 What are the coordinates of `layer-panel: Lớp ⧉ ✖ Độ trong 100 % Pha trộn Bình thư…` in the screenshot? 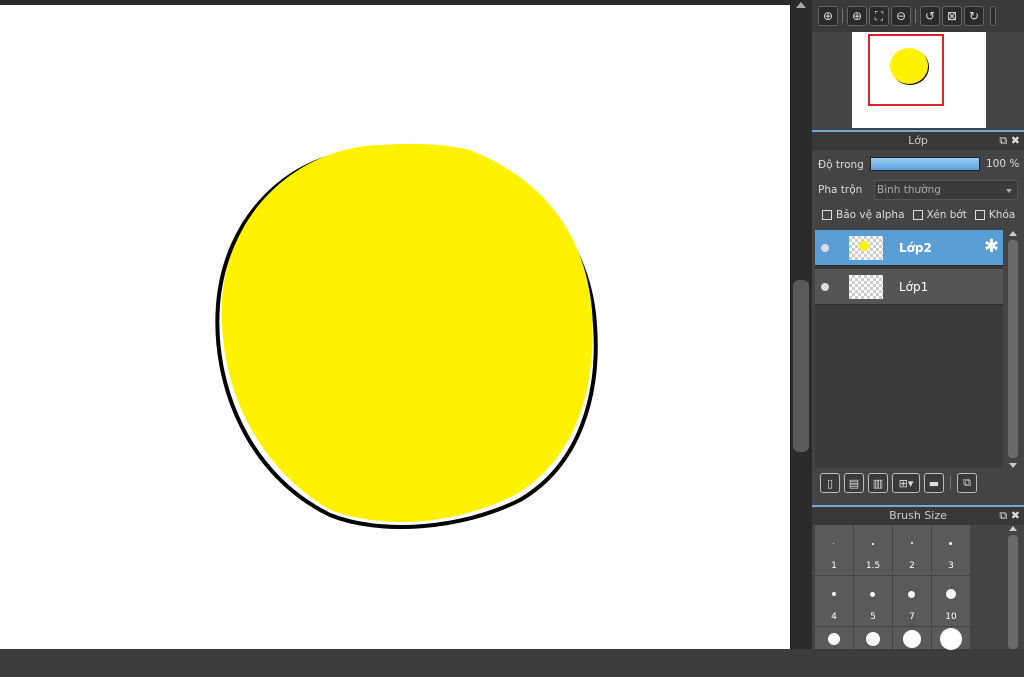 It's located at (918, 315).